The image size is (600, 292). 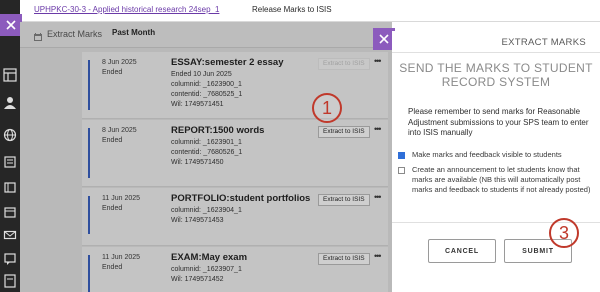 I want to click on row-name: ESSAY:semester 2 essay, so click(x=227, y=62).